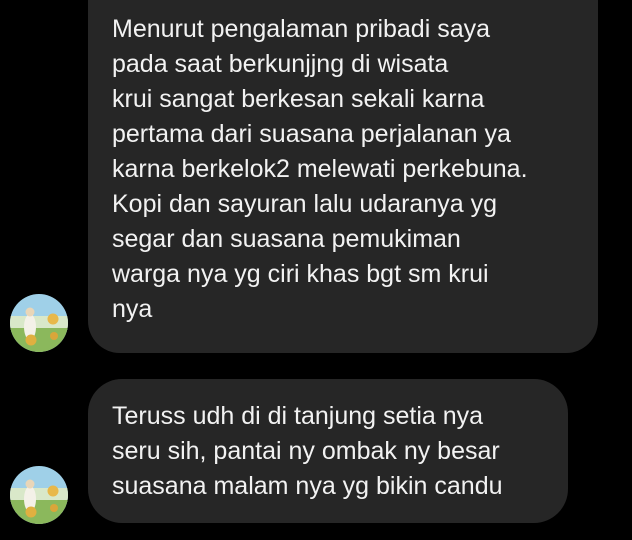 Image resolution: width=632 pixels, height=540 pixels. I want to click on message-line: segar dan suasana pemukiman, so click(286, 239).